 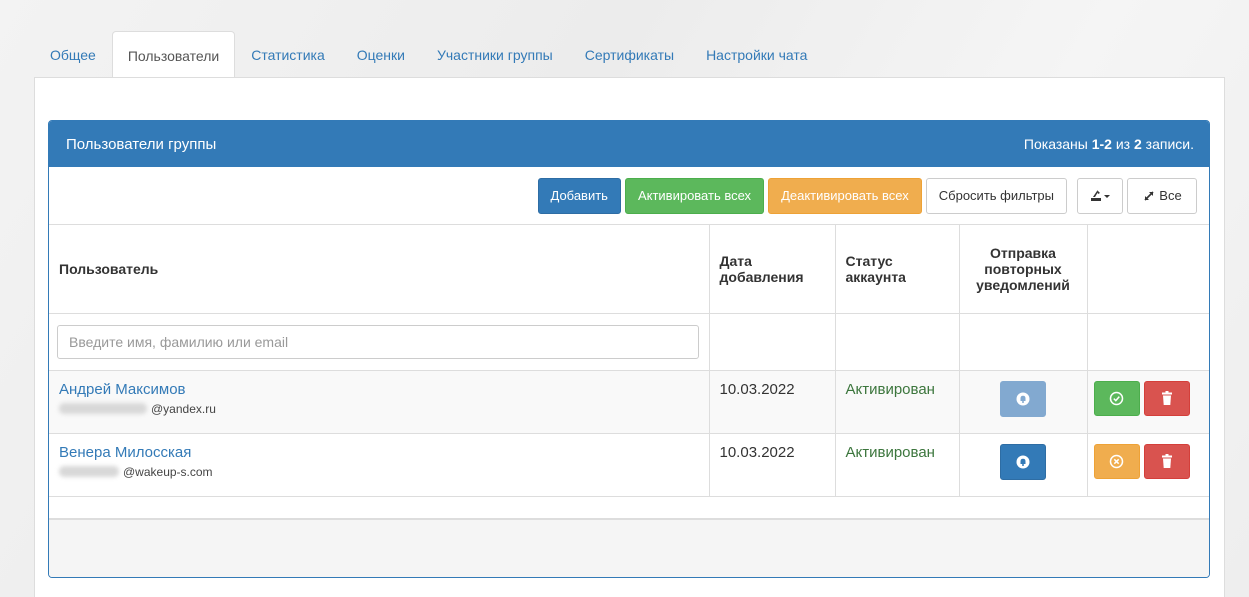 What do you see at coordinates (379, 269) in the screenshot?
I see `column-header-user: Пользователь` at bounding box center [379, 269].